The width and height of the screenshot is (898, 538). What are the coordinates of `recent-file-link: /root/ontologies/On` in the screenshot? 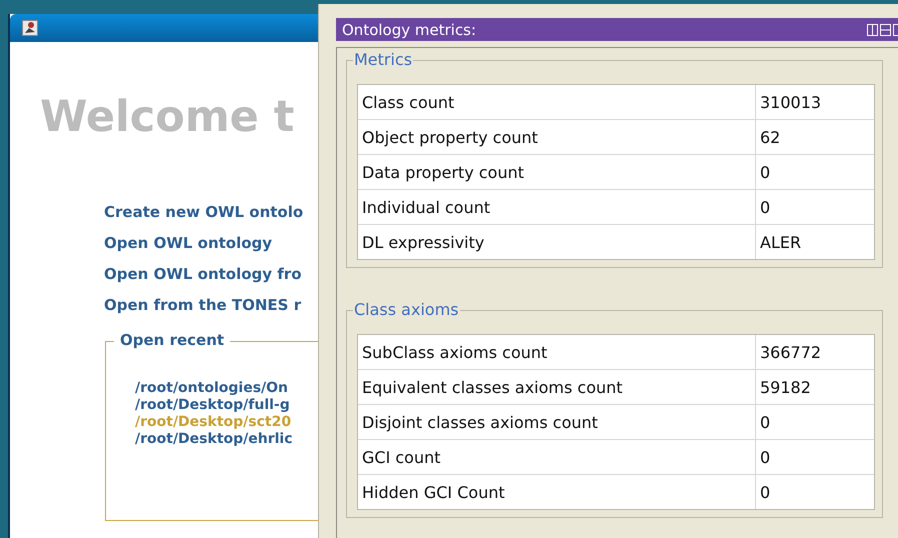 It's located at (211, 388).